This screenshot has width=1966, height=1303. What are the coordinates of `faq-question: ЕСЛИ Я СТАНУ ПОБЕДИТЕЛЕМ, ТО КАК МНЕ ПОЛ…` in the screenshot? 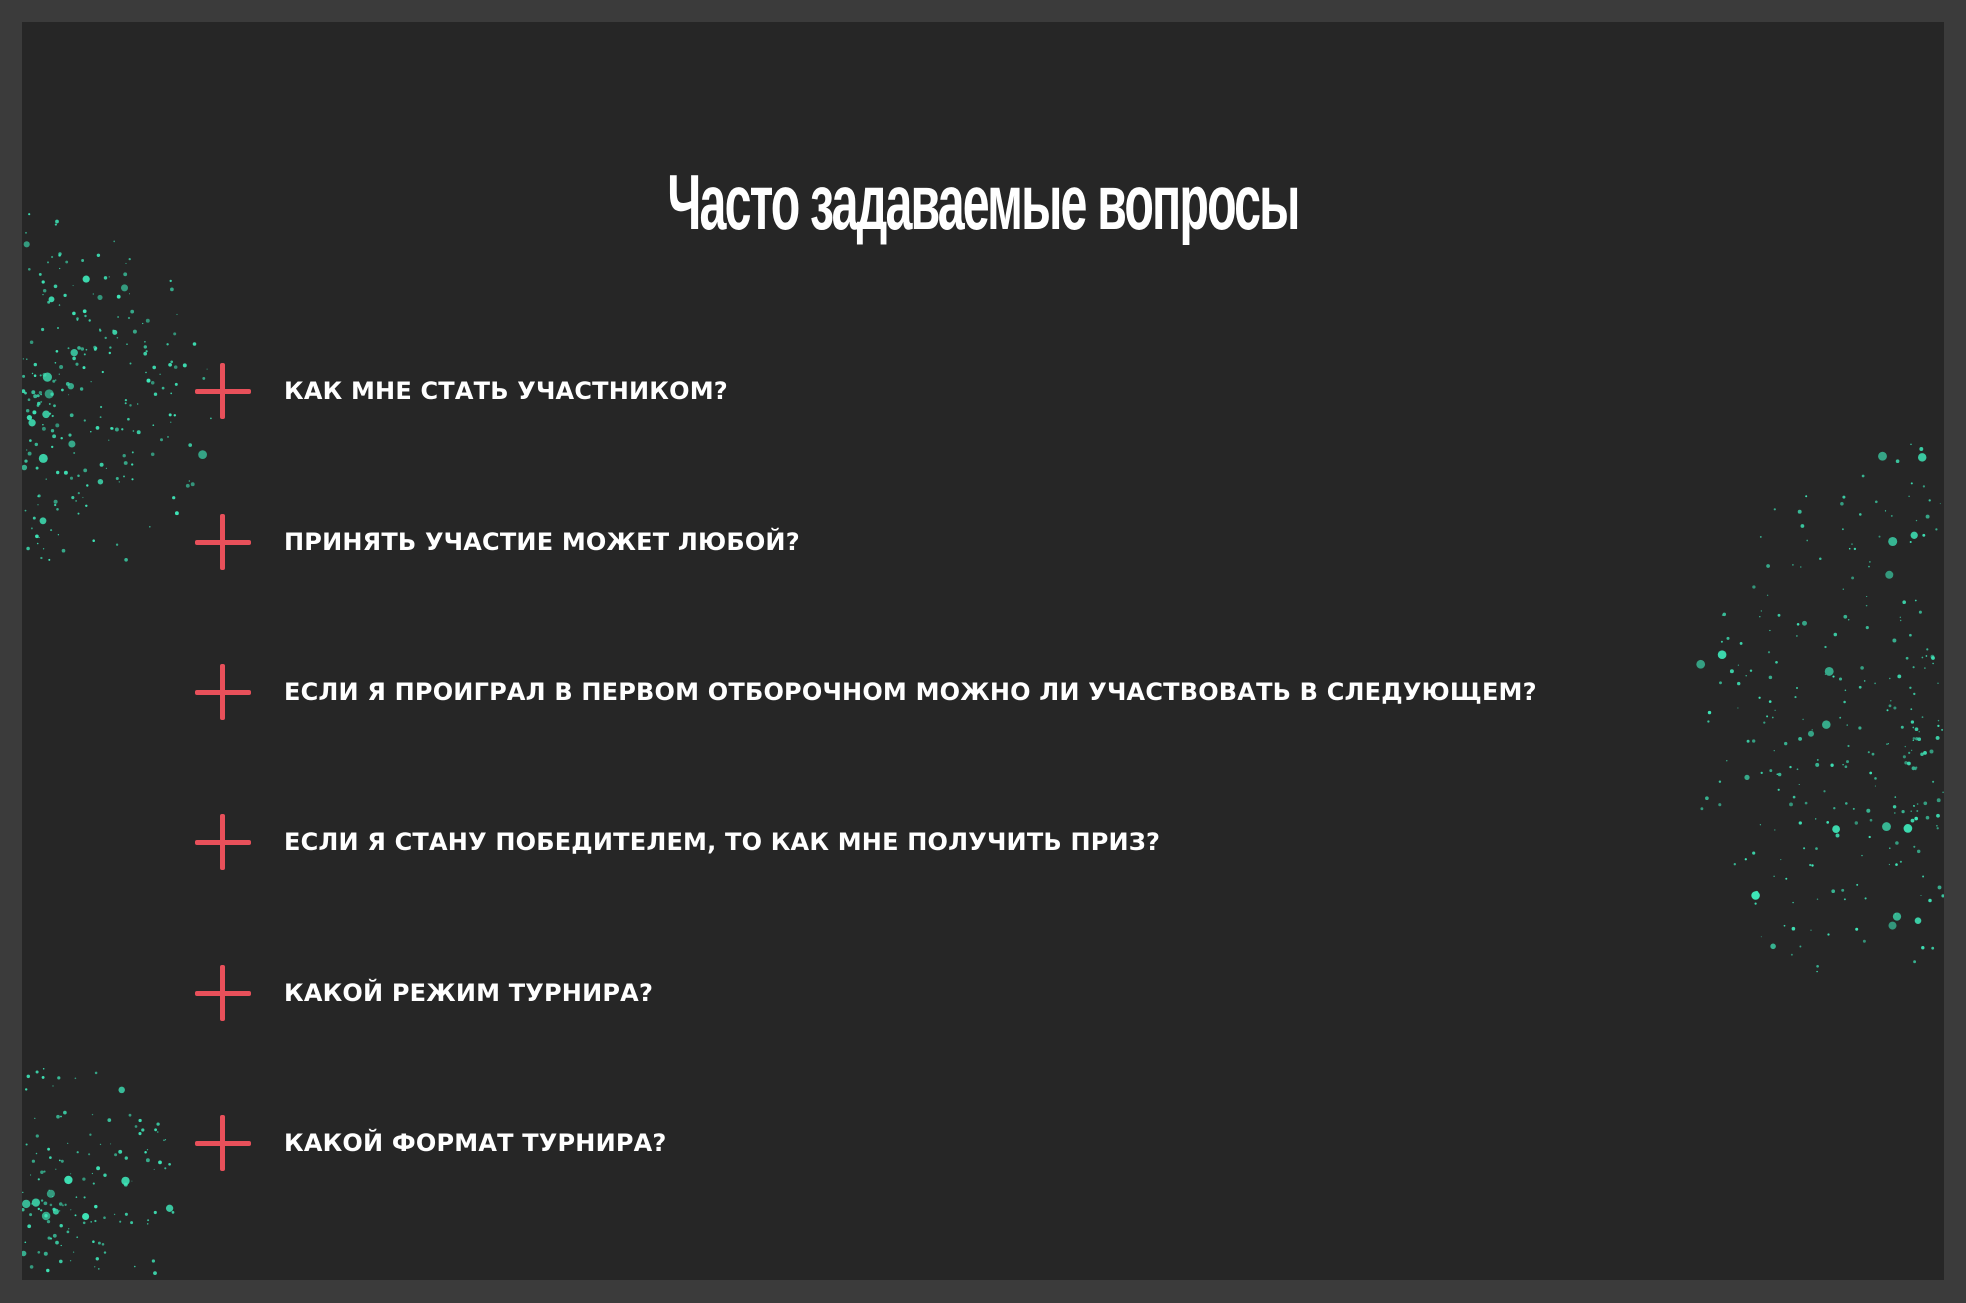 It's located at (722, 842).